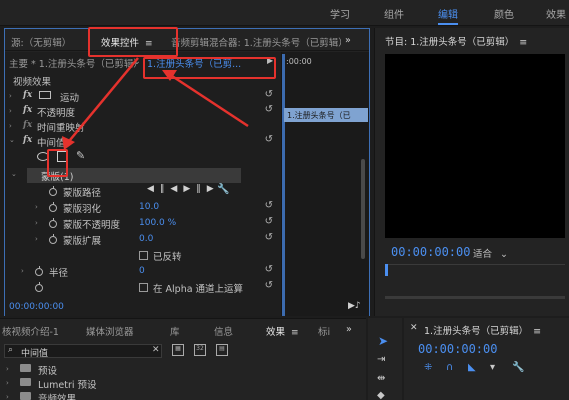 The image size is (569, 400). Describe the element at coordinates (36, 307) in the screenshot. I see `footer-timecode: 00:00:00:00` at that location.